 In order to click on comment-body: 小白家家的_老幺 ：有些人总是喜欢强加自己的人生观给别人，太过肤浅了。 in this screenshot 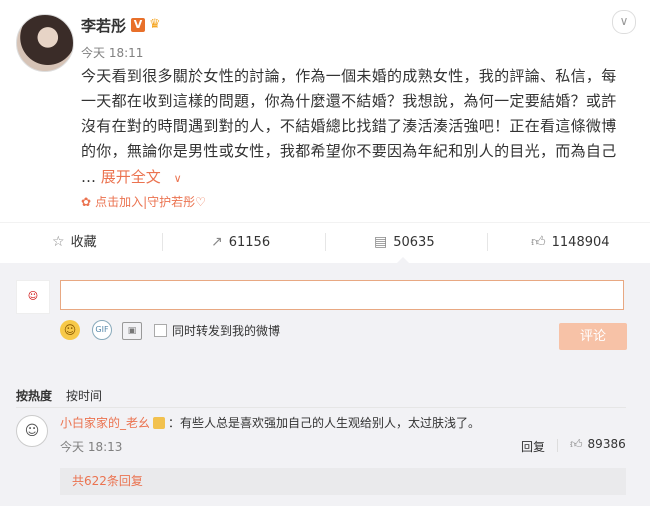, I will do `click(270, 422)`.